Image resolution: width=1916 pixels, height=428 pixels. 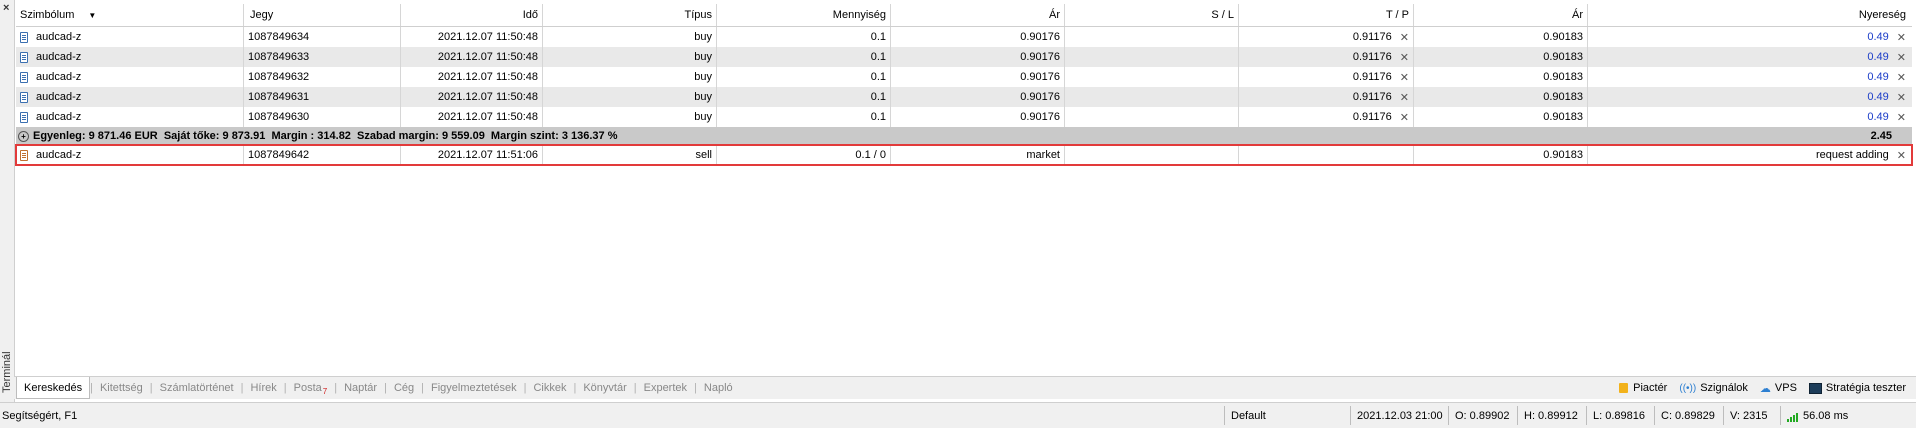 I want to click on header-profit: Nyereség, so click(x=1750, y=15).